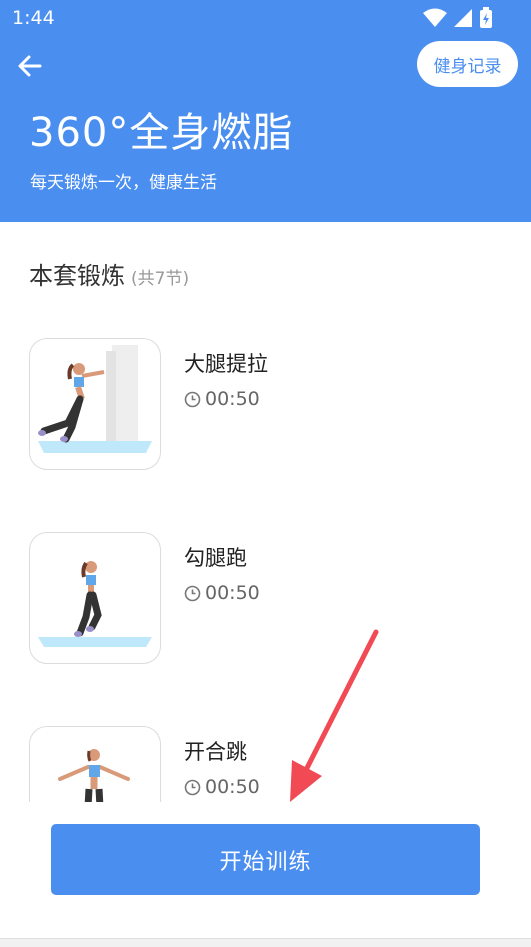 This screenshot has width=531, height=947. What do you see at coordinates (215, 752) in the screenshot?
I see `exercise-name: 开合跳` at bounding box center [215, 752].